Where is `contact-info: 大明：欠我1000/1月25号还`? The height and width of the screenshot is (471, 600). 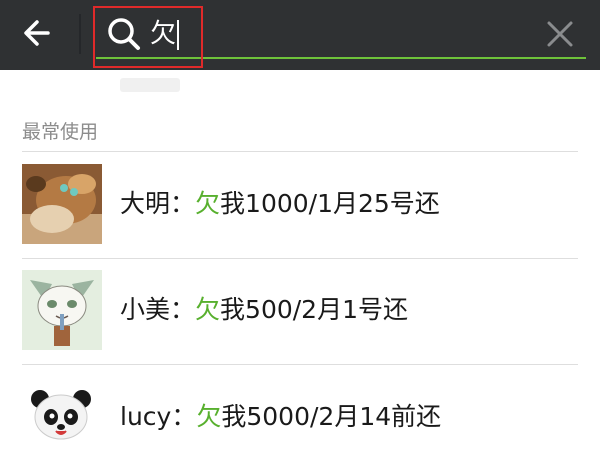
contact-info: 大明：欠我1000/1月25号还 is located at coordinates (280, 202).